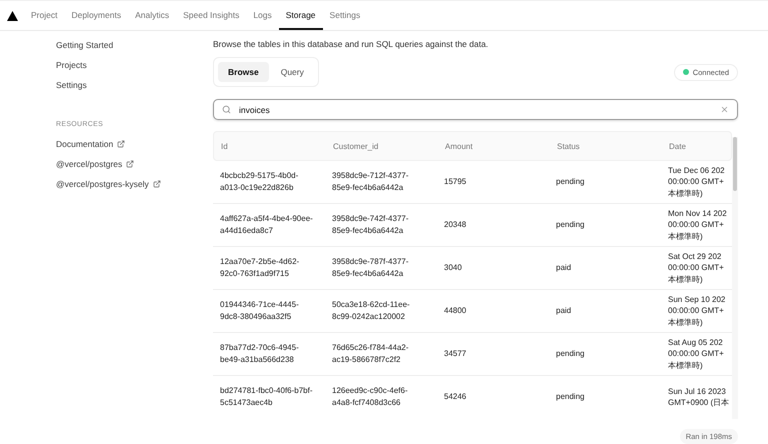 This screenshot has width=768, height=444. Describe the element at coordinates (456, 397) in the screenshot. I see `table-cell-text: 54246` at that location.